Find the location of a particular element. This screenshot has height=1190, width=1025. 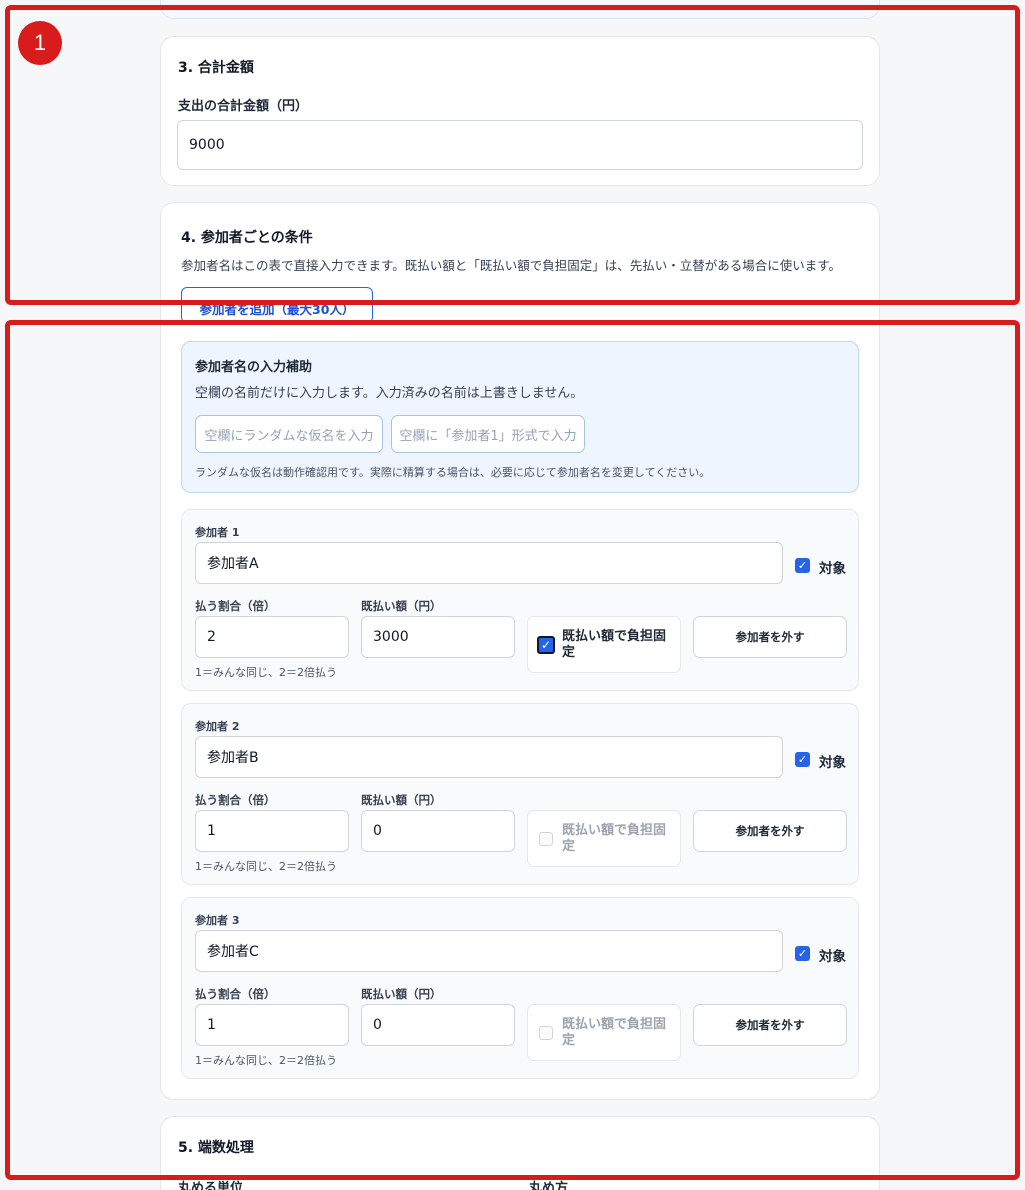

annotation-badge: 1 is located at coordinates (40, 43).